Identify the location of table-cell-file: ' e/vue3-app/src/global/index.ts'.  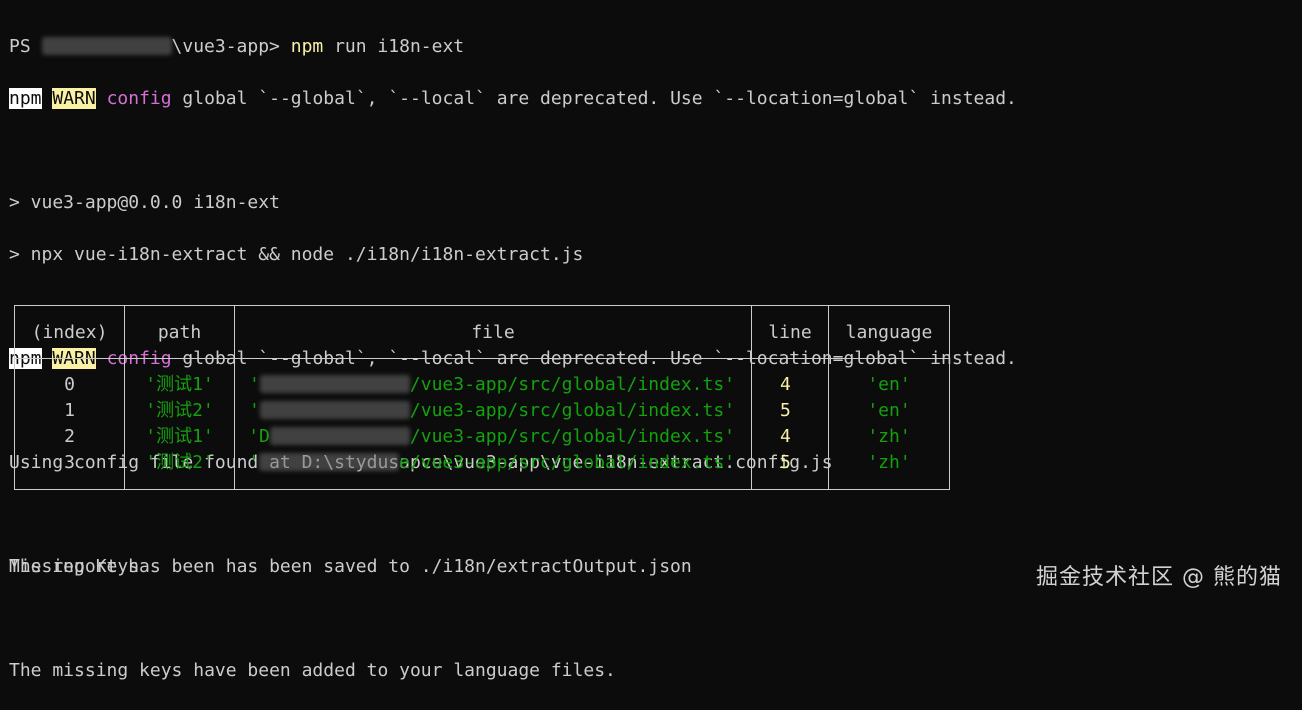
(485, 463).